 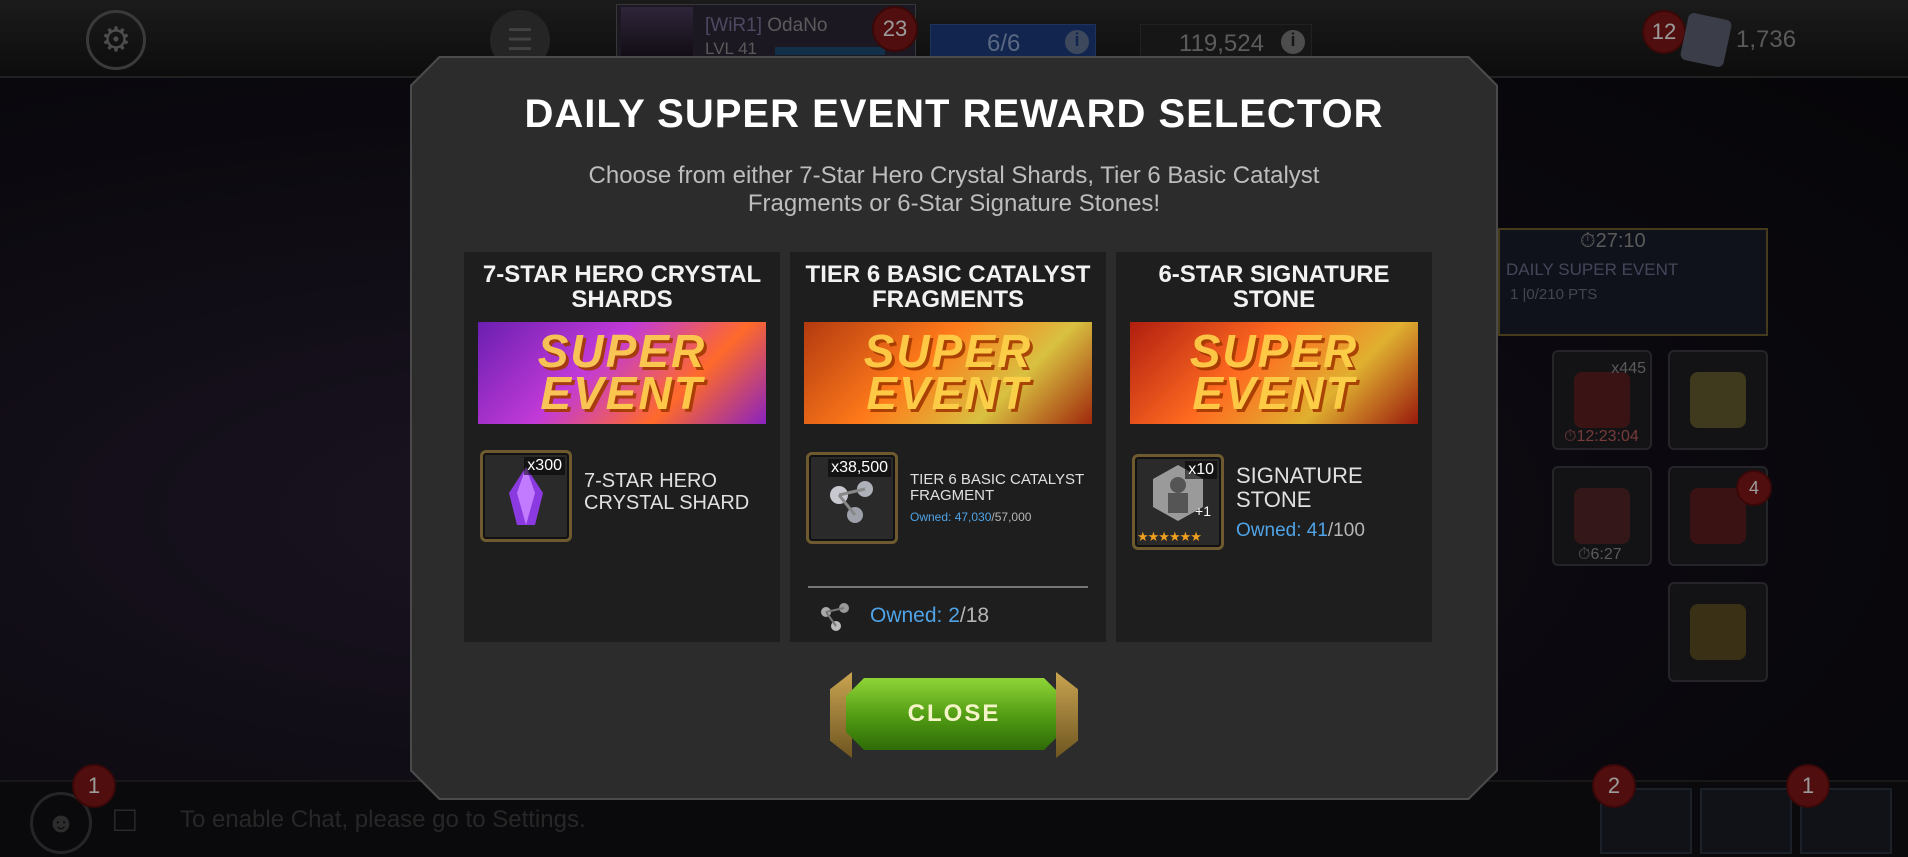 What do you see at coordinates (836, 617) in the screenshot?
I see `catalyst-fragment-icon` at bounding box center [836, 617].